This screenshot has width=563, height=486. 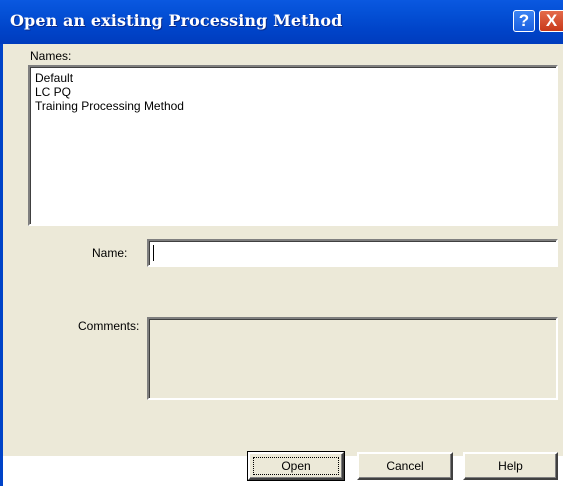 What do you see at coordinates (153, 253) in the screenshot?
I see `text-caret` at bounding box center [153, 253].